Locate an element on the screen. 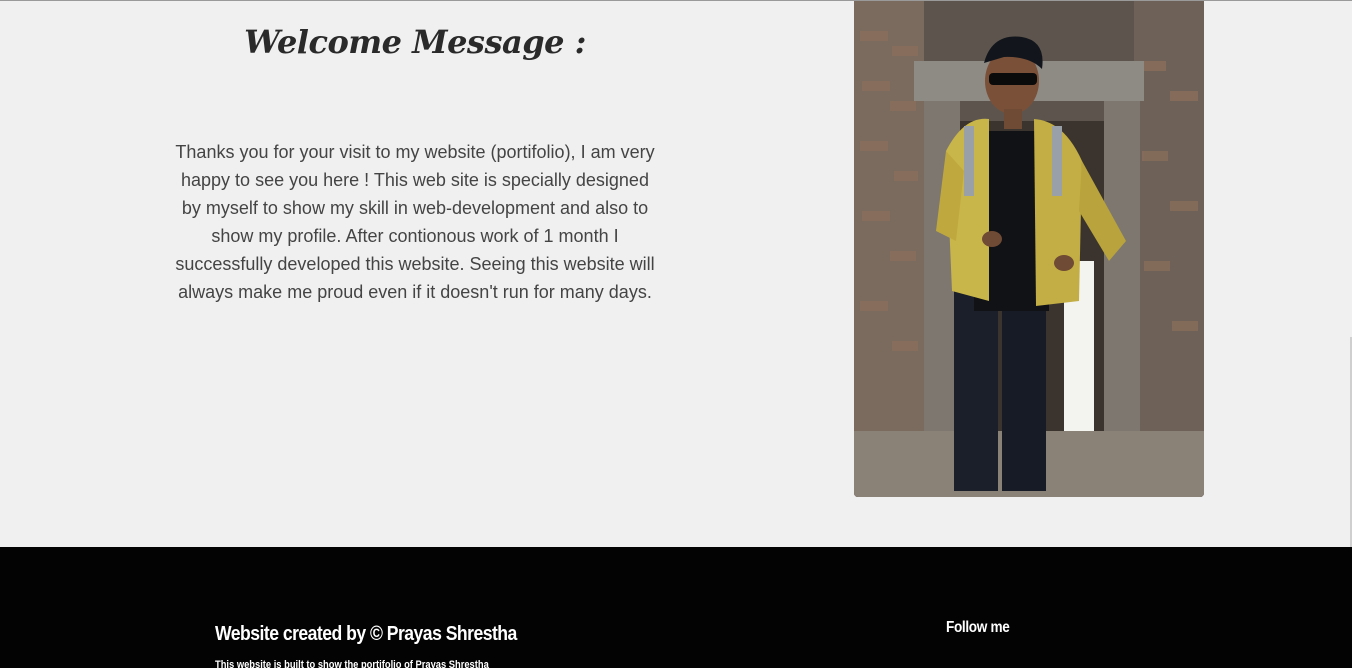 This screenshot has height=668, width=1352. footer-credit: Website created by © Prayas Shrestha is located at coordinates (366, 634).